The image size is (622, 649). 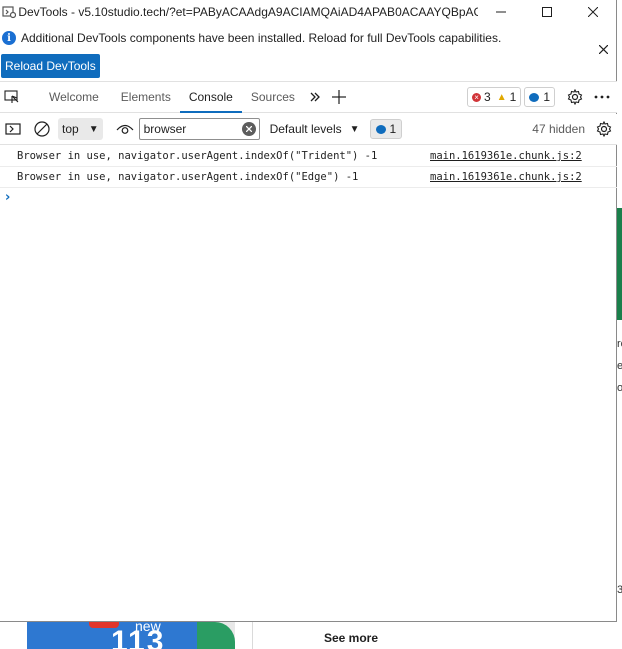 I want to click on reload-devtools-button: Reload DevTools, so click(x=50, y=66).